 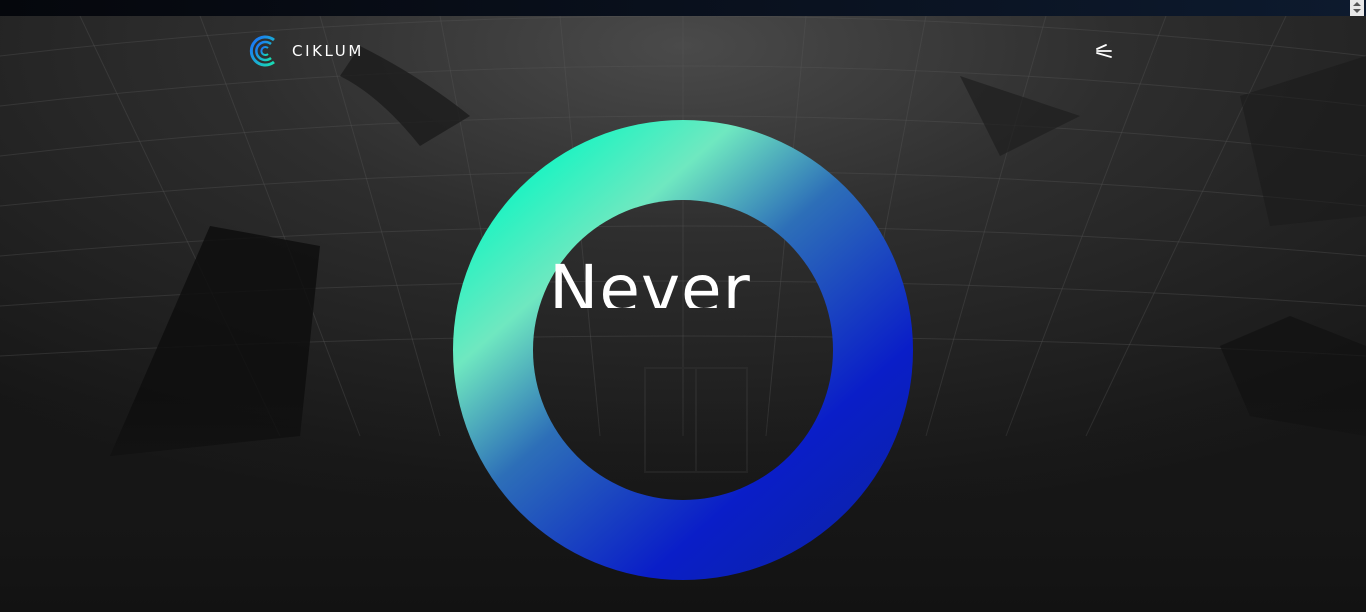 What do you see at coordinates (683, 8) in the screenshot?
I see `browser-top-bar` at bounding box center [683, 8].